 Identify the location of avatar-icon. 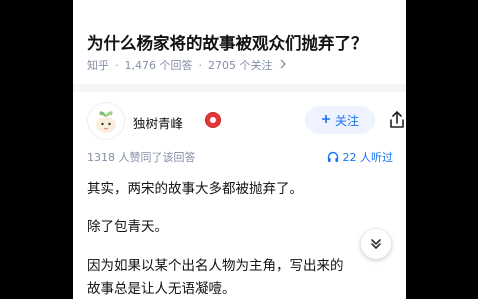
(106, 122).